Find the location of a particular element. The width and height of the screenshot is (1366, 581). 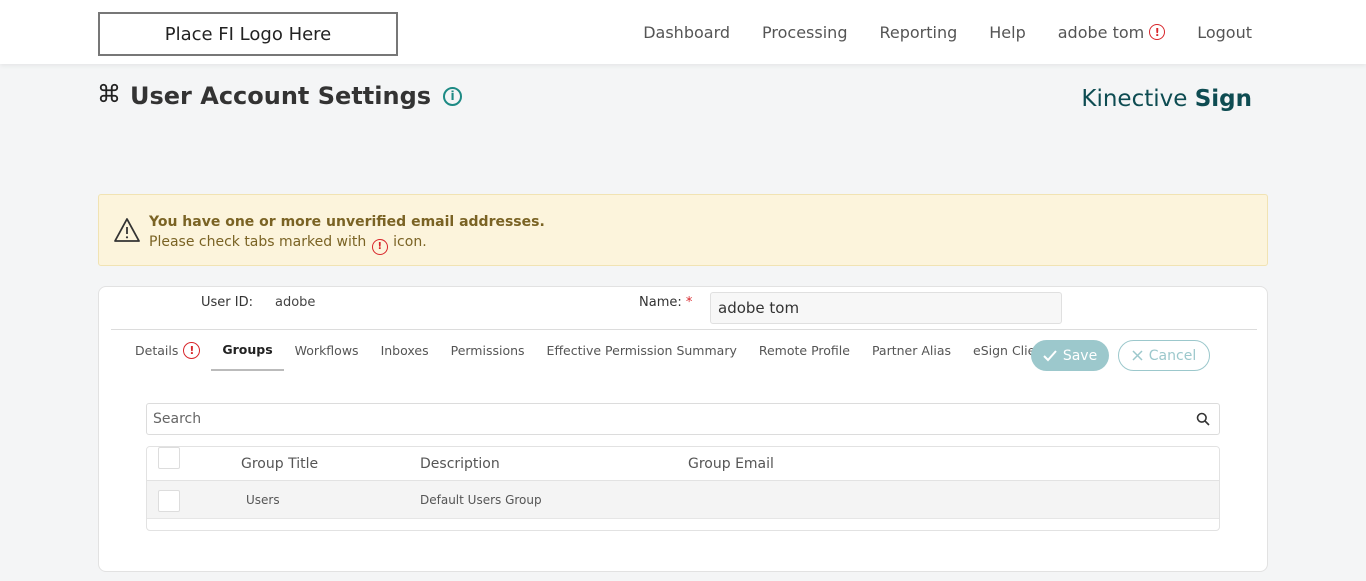

name-label: Name: * is located at coordinates (665, 302).